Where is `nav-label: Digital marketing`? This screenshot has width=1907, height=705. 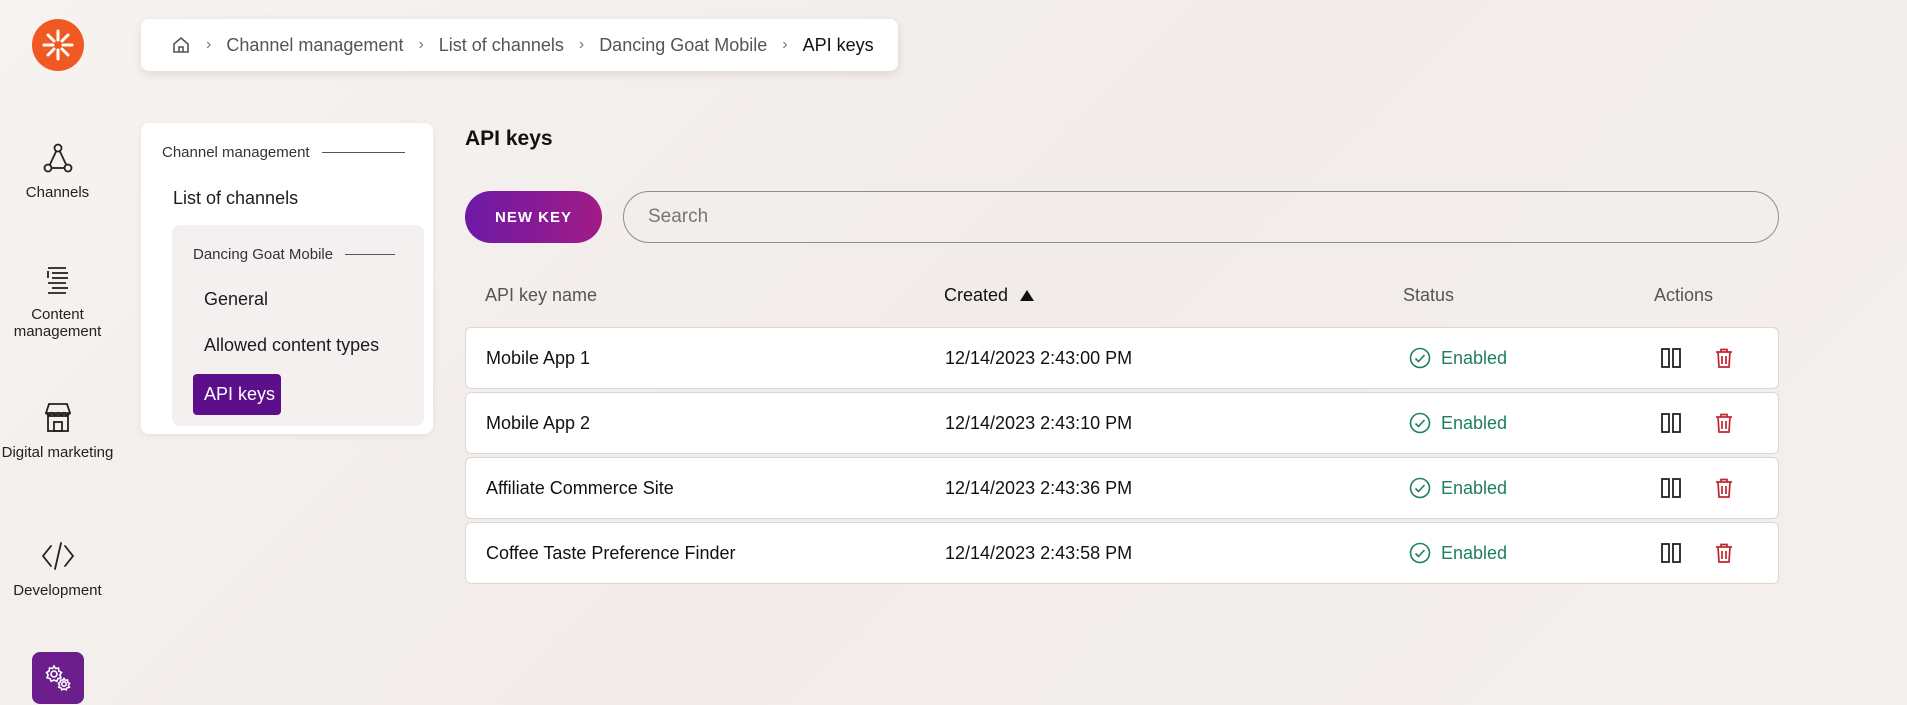
nav-label: Digital marketing is located at coordinates (57, 452).